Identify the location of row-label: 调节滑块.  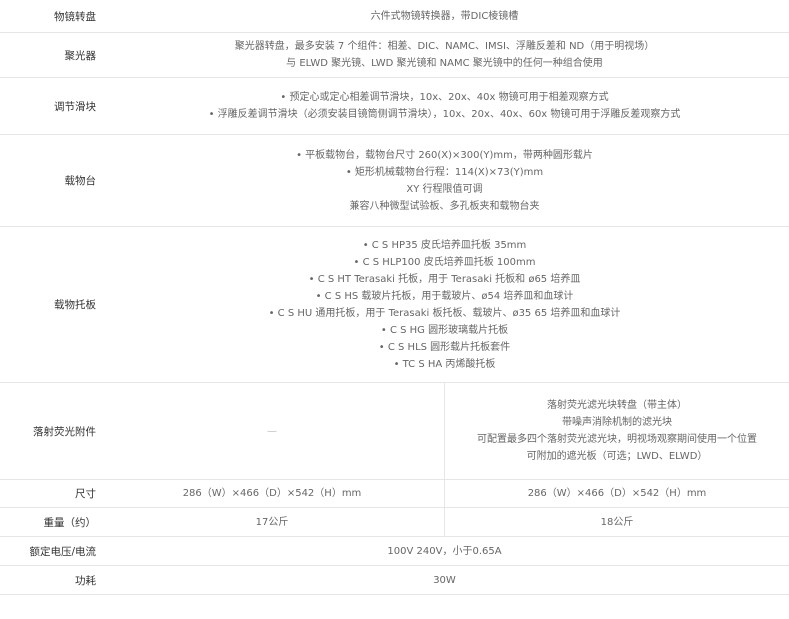
(75, 106).